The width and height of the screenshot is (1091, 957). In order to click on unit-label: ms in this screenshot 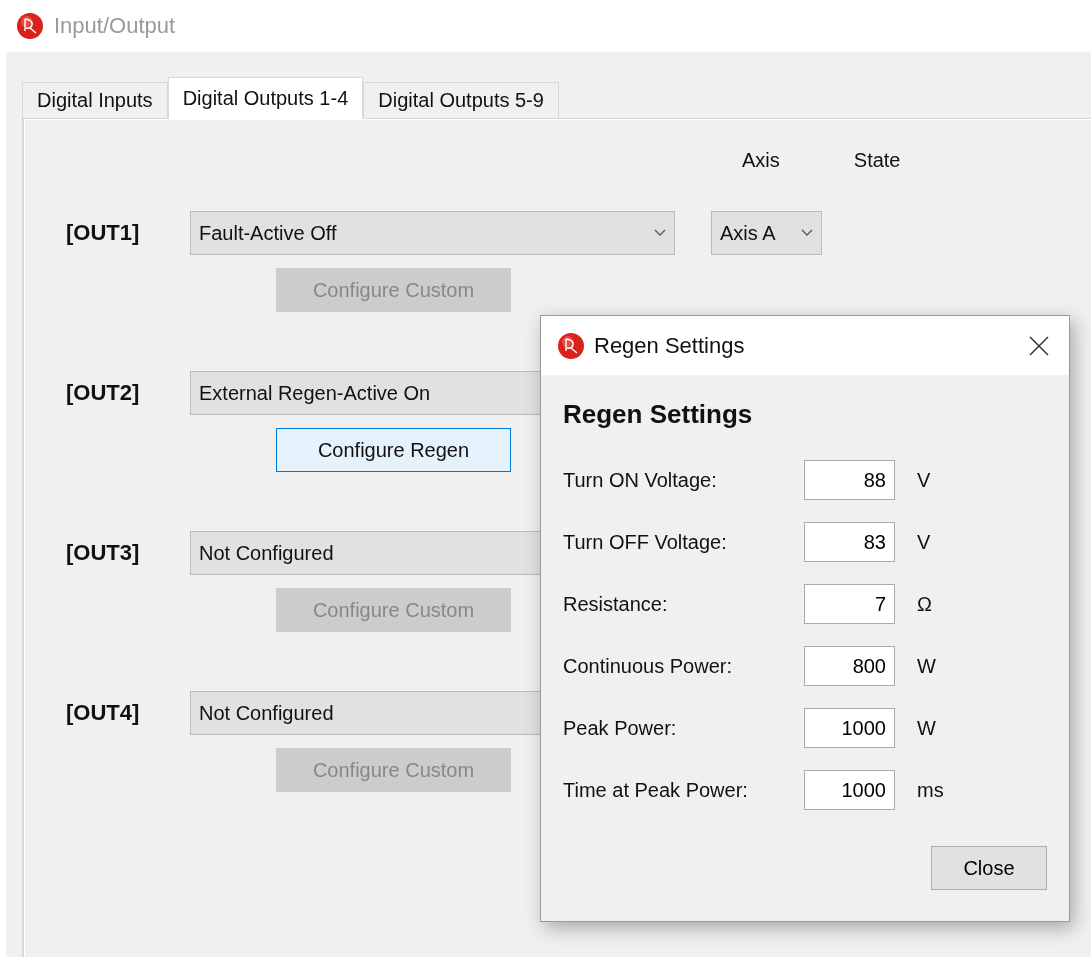, I will do `click(931, 790)`.